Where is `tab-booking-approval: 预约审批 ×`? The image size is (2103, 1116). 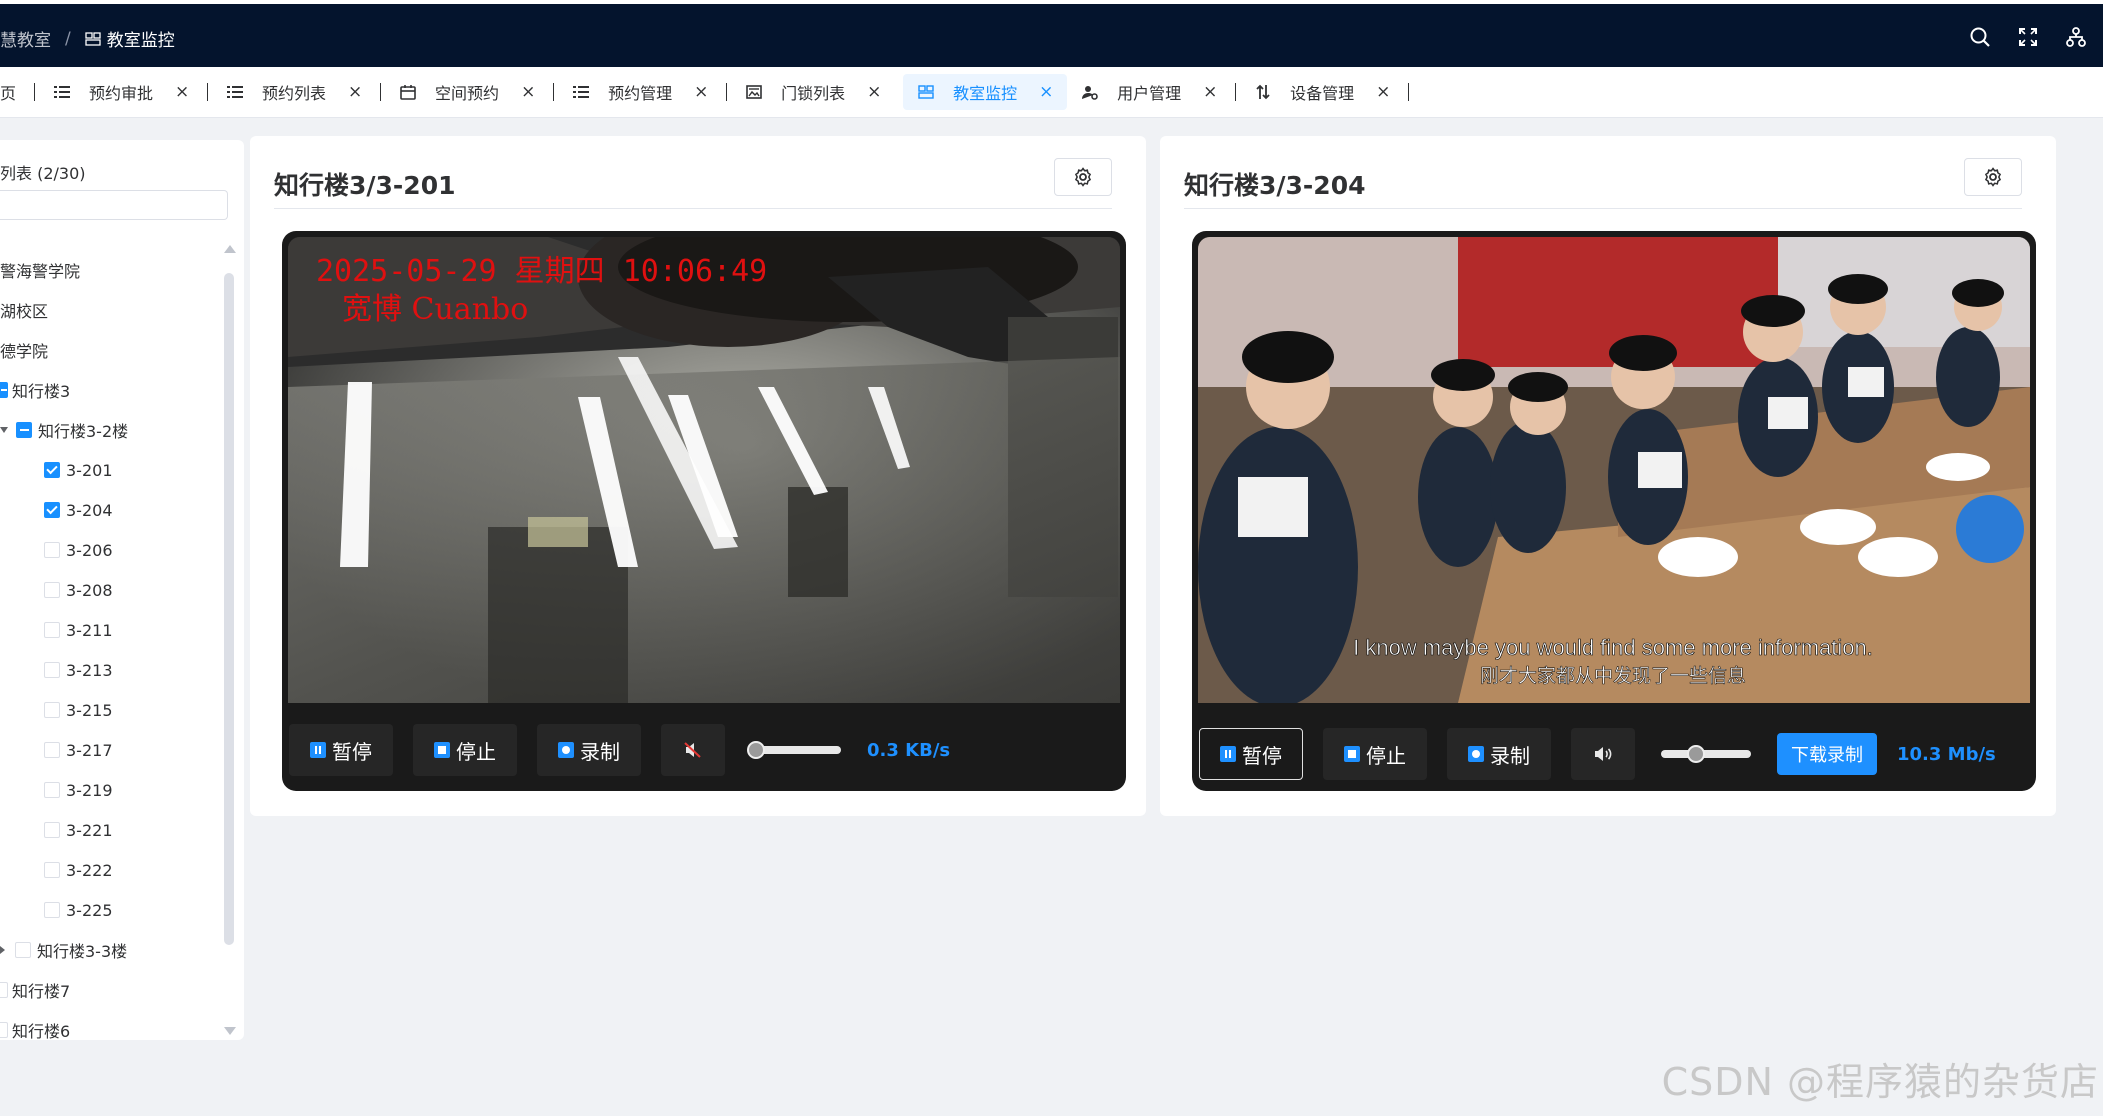
tab-booking-approval: 预约审批 × is located at coordinates (121, 92).